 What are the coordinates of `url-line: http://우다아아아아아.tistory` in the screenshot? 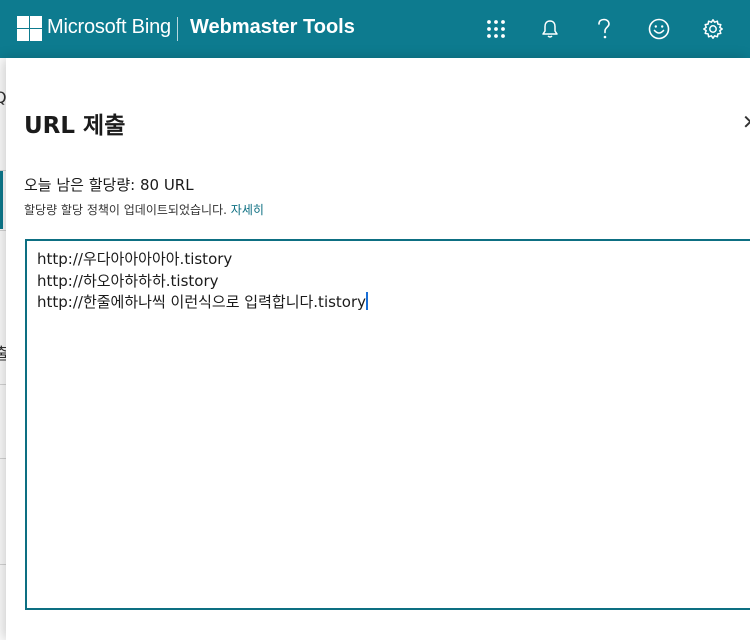 It's located at (135, 259).